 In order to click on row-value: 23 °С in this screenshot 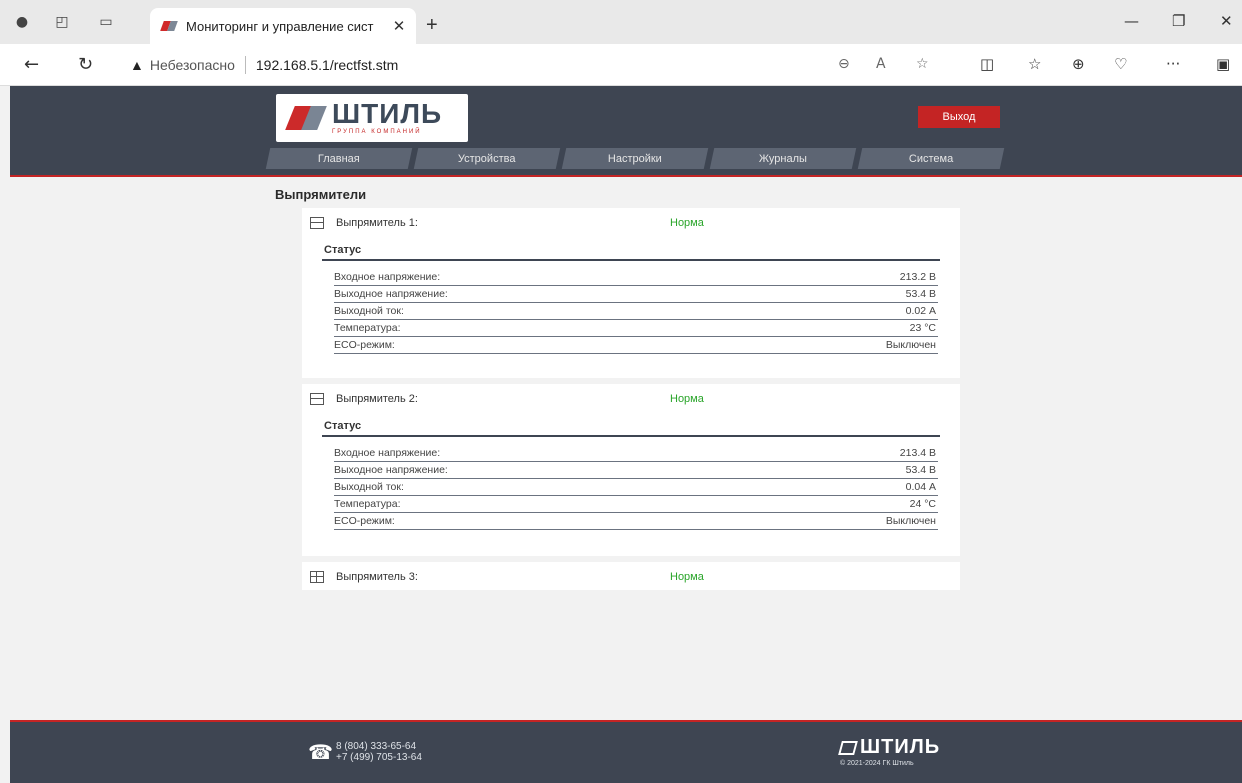, I will do `click(922, 328)`.